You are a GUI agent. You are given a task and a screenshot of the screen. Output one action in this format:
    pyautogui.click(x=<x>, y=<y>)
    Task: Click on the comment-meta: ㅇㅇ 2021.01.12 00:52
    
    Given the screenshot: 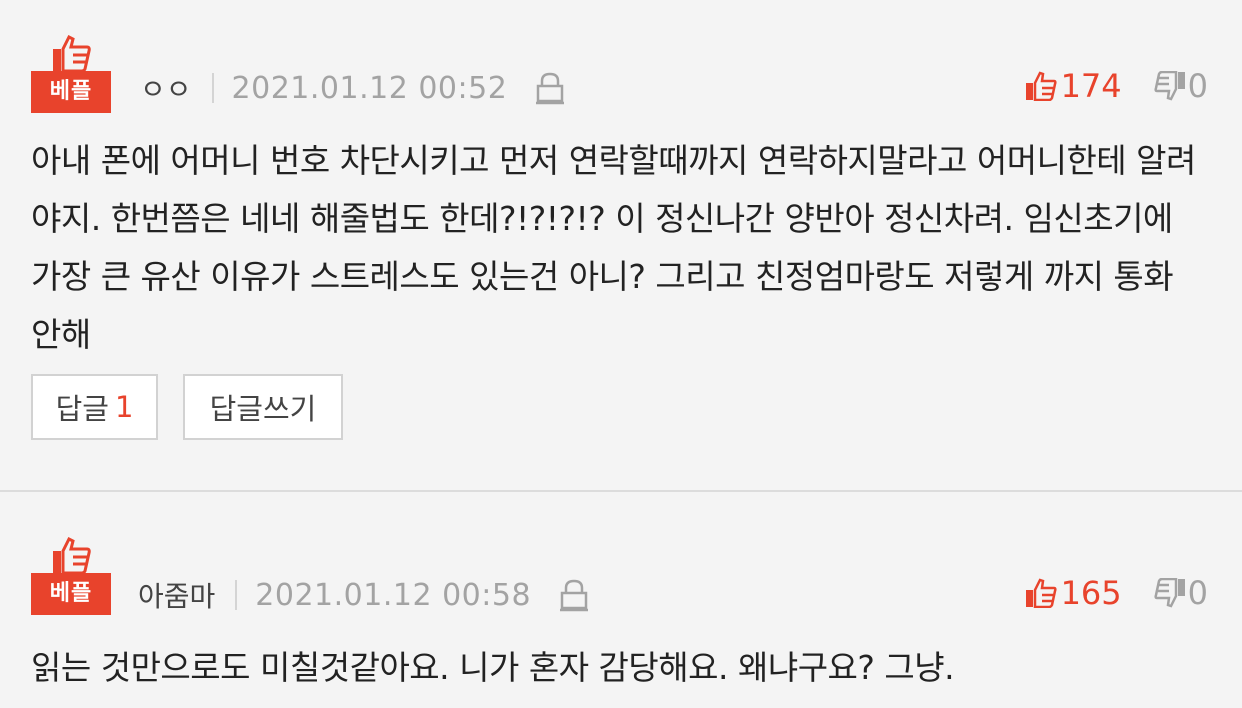 What is the action you would take?
    pyautogui.click(x=353, y=88)
    